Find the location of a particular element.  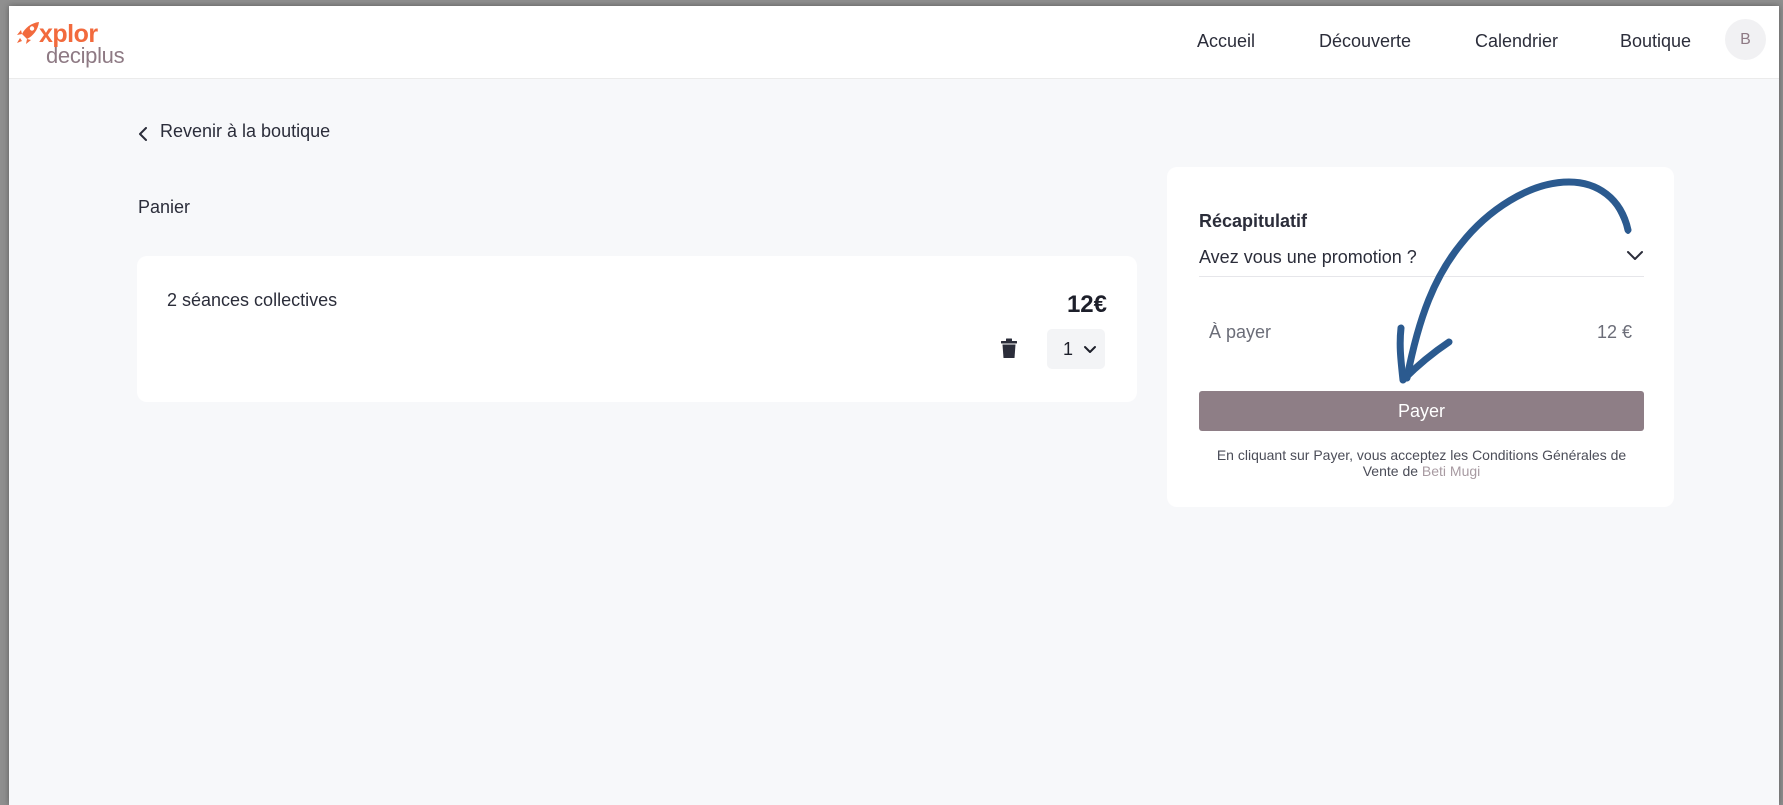

cart-item-name: 2 séances collectives is located at coordinates (252, 300).